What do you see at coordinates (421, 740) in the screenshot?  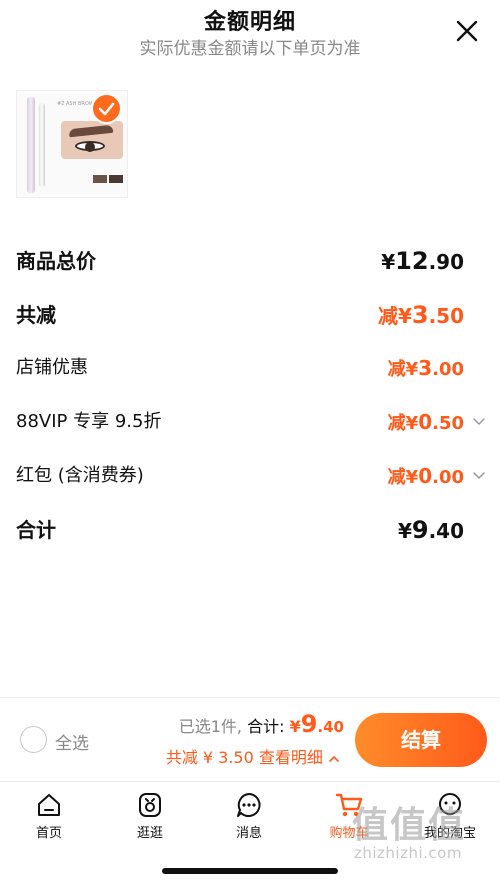 I see `checkout-button: 结算` at bounding box center [421, 740].